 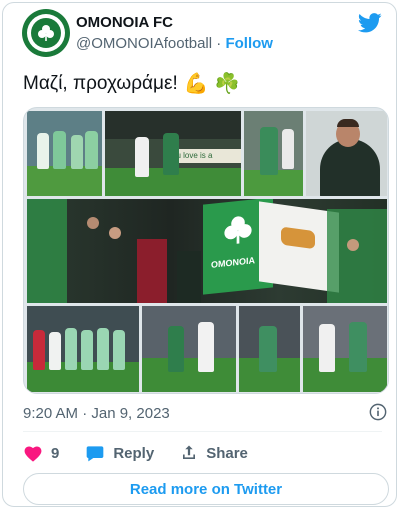 I want to click on like-button: 9, so click(x=41, y=453).